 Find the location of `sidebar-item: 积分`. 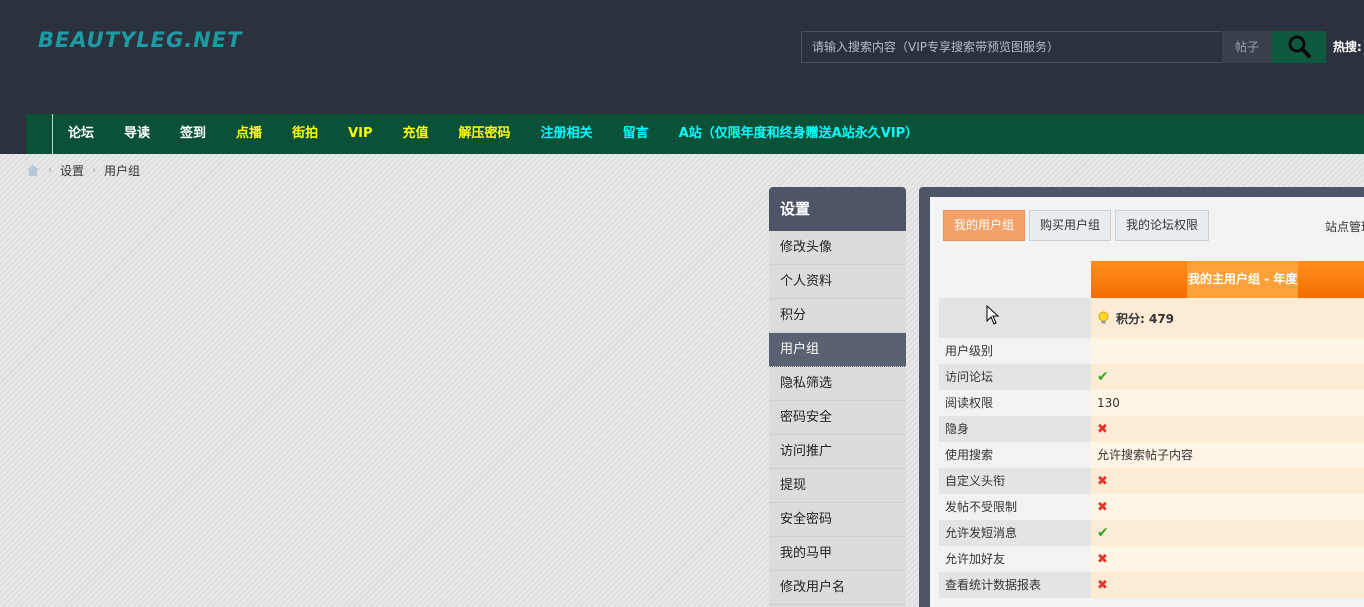

sidebar-item: 积分 is located at coordinates (837, 316).